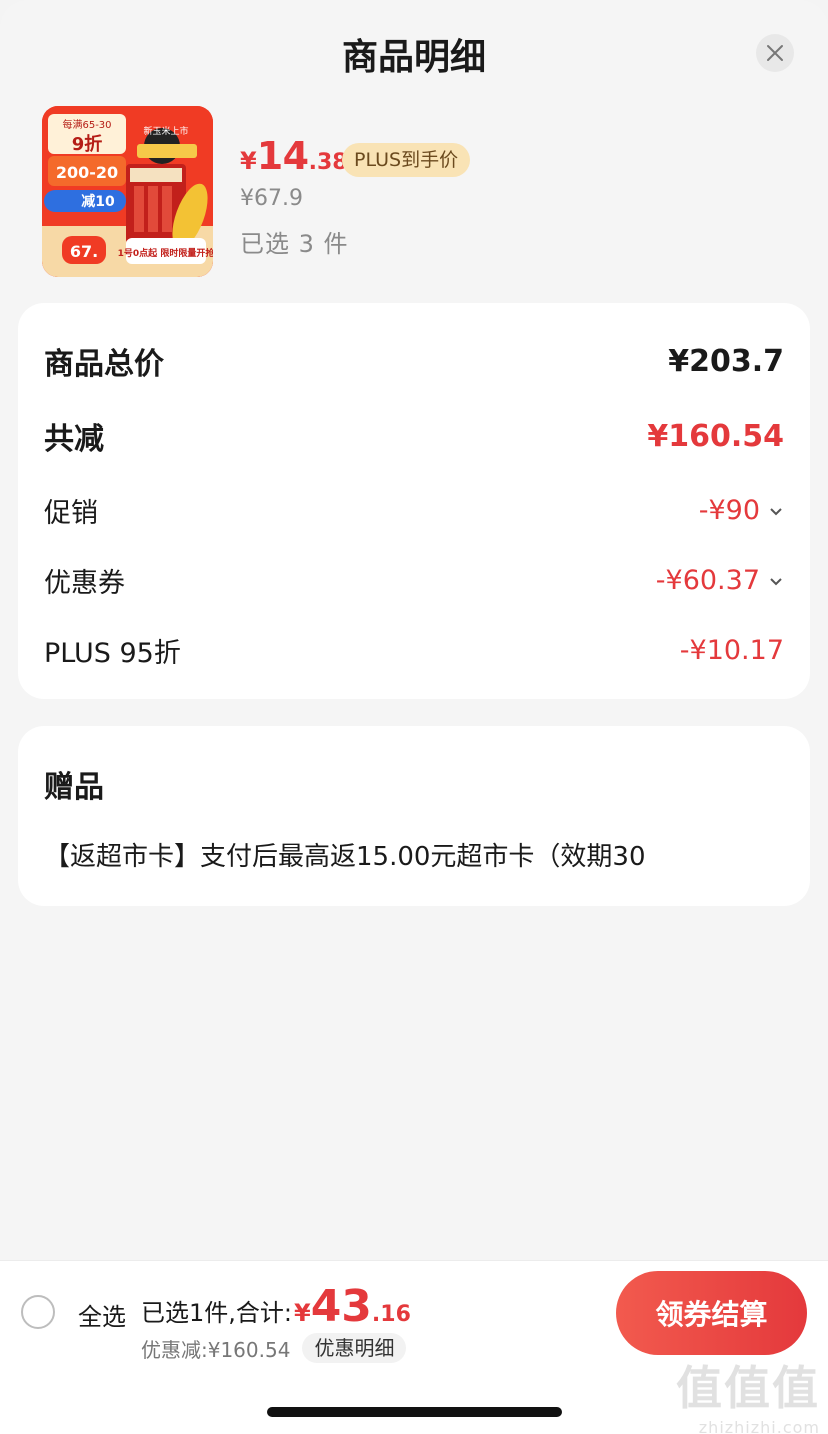  I want to click on gift-text: 【返超市卡】支付后最高返15.00元超市卡（效期30, so click(345, 857).